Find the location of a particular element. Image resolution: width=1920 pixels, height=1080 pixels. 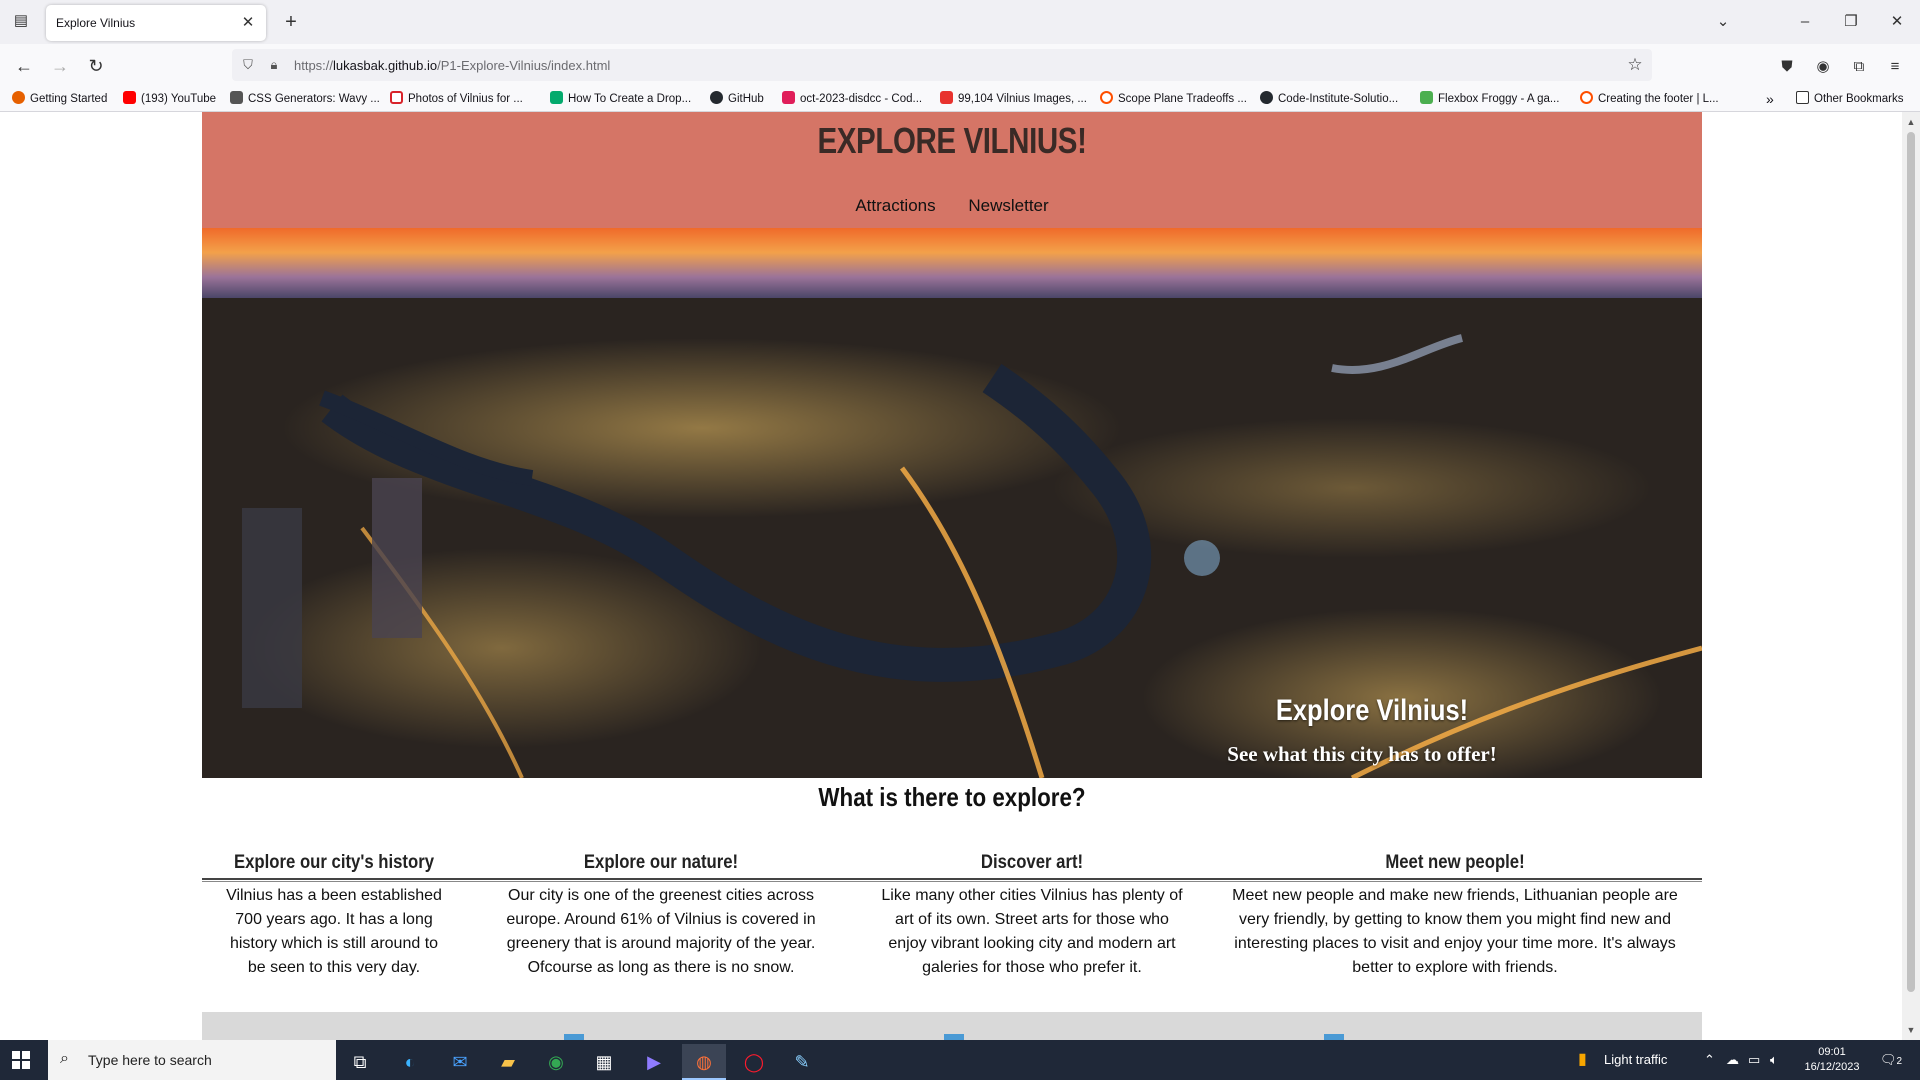

more-bookmarks-chevron-icon: » is located at coordinates (1770, 99).